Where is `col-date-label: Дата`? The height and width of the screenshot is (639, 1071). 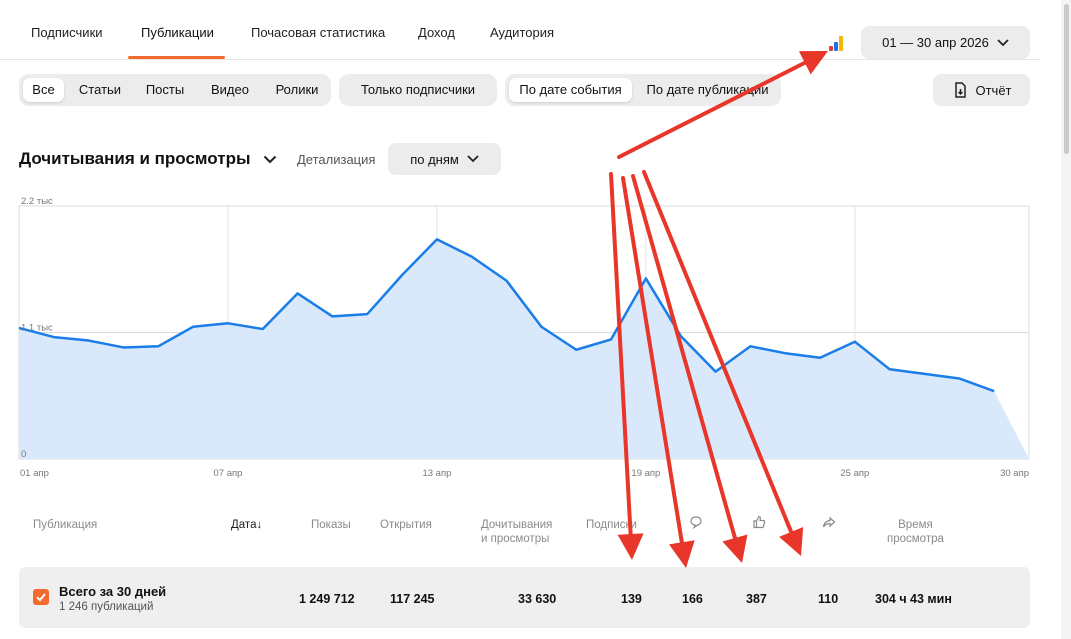 col-date-label: Дата is located at coordinates (244, 525).